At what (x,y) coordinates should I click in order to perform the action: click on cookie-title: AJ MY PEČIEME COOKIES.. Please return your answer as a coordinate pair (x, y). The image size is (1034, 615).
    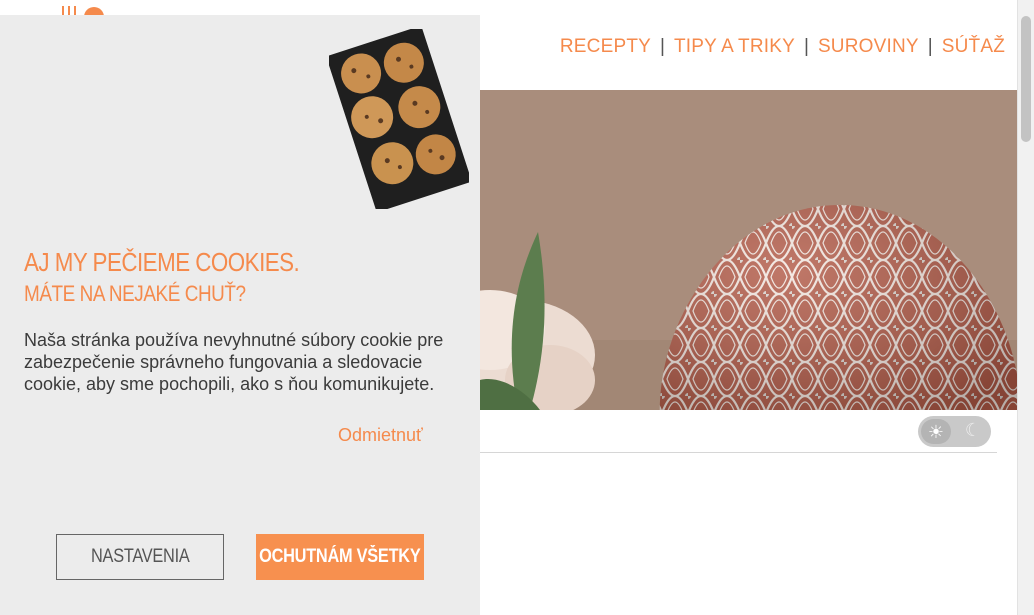
    Looking at the image, I should click on (162, 262).